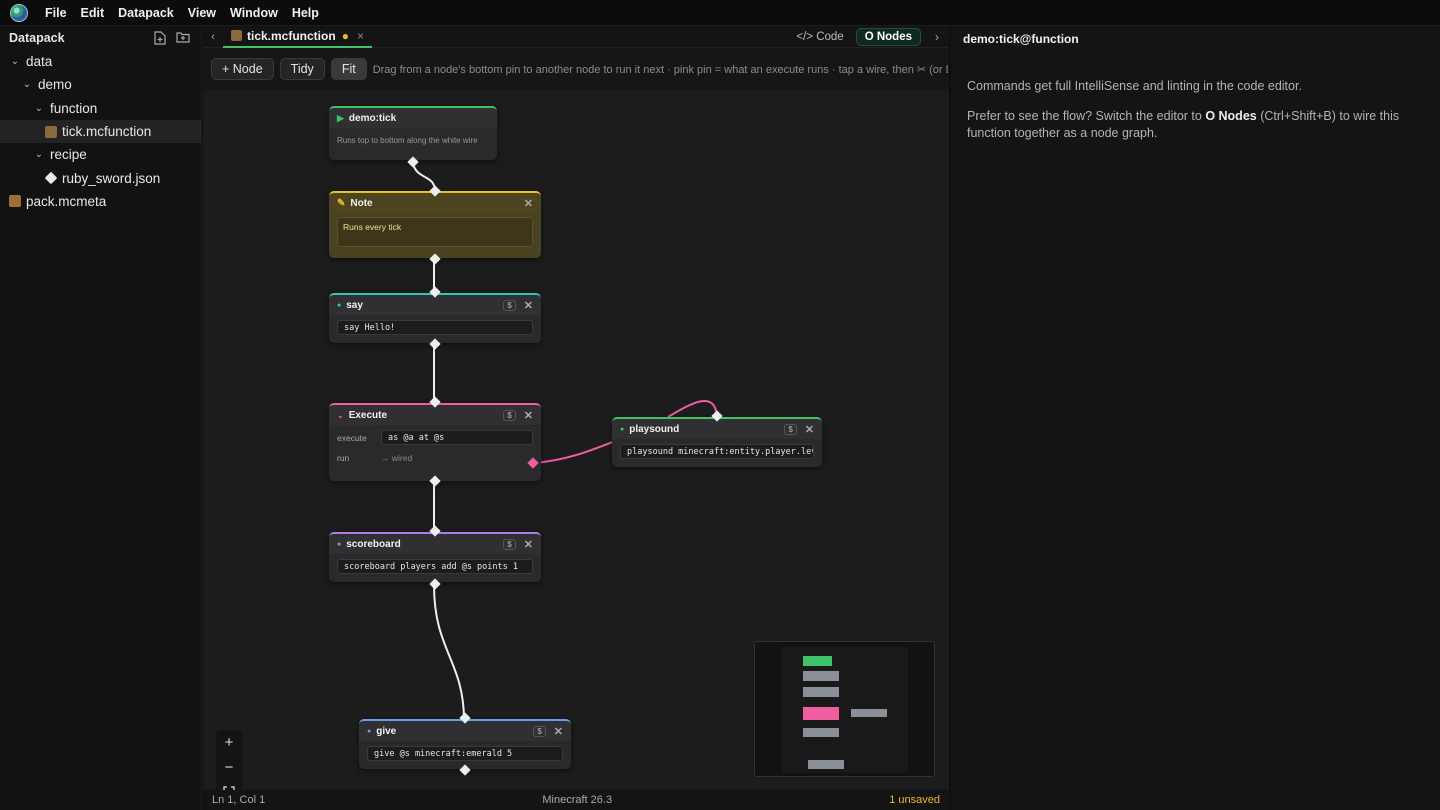 The image size is (1440, 810). I want to click on entry-title: demo:tick, so click(372, 118).